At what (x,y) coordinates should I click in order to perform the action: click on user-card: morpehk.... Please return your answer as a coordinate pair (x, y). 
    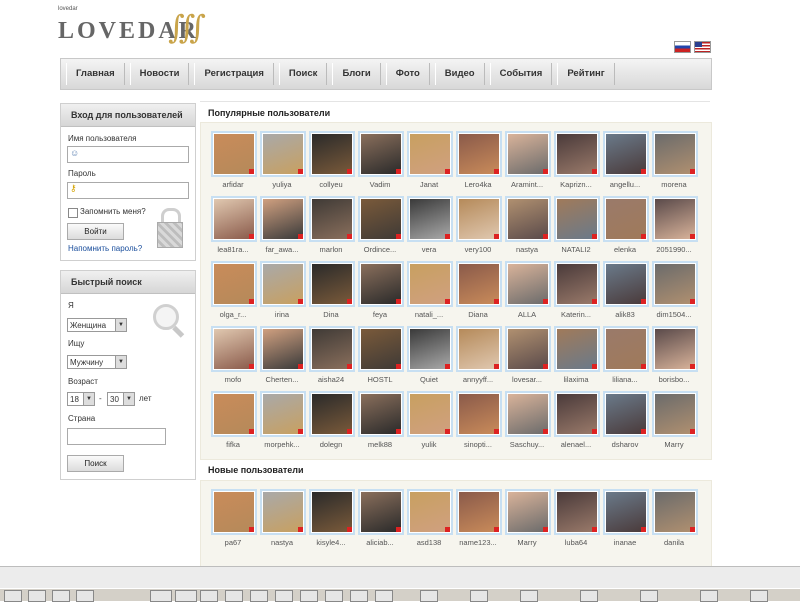
    Looking at the image, I should click on (283, 420).